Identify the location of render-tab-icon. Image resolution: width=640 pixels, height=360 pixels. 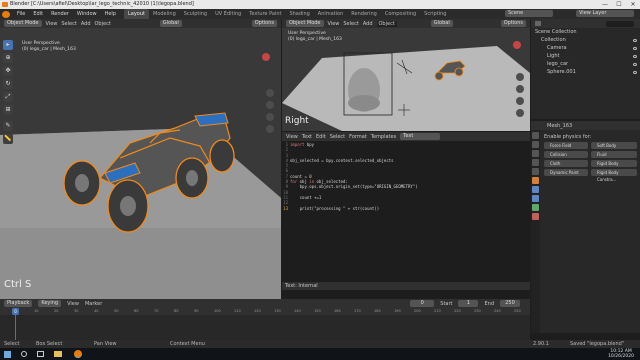
(535, 144).